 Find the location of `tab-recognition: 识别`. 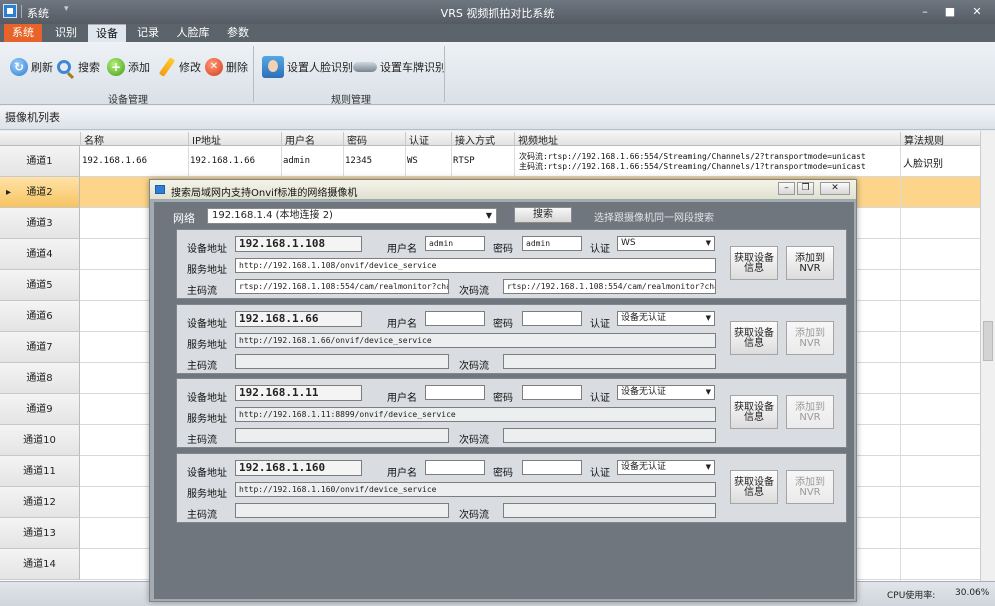

tab-recognition: 识别 is located at coordinates (66, 33).